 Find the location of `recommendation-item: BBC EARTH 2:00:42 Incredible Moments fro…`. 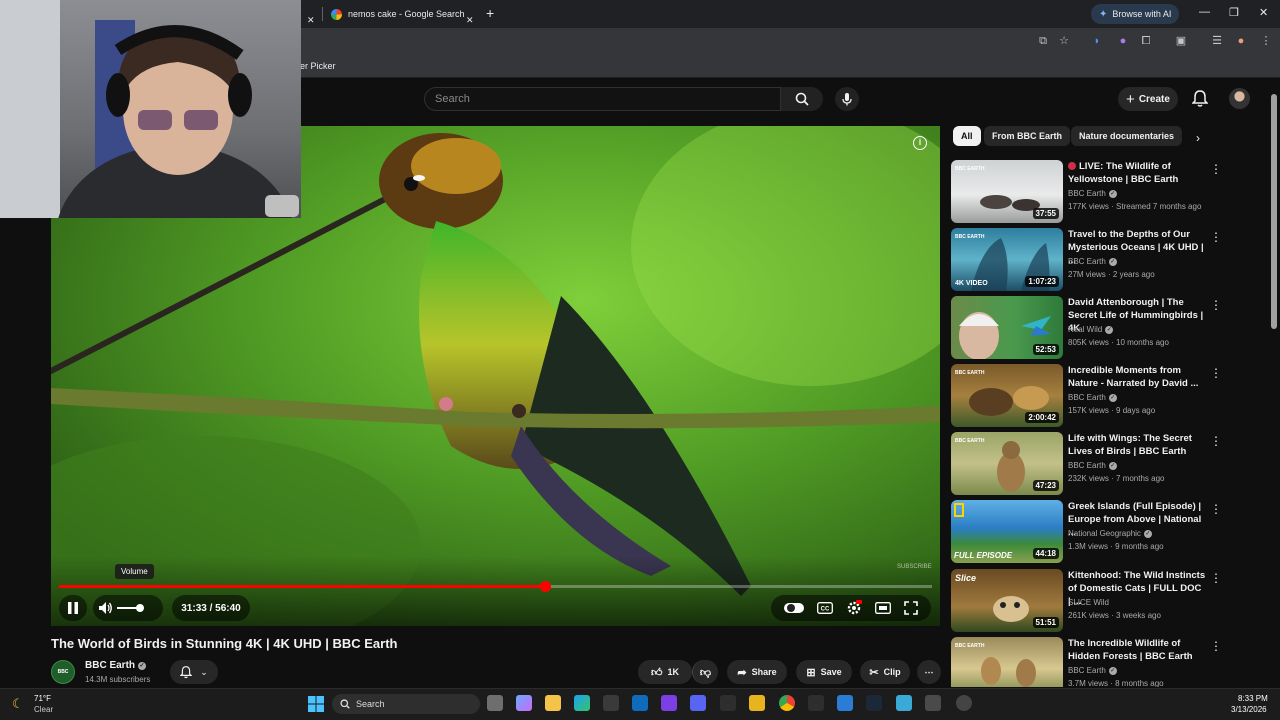

recommendation-item: BBC EARTH 2:00:42 Incredible Moments fro… is located at coordinates (1086, 396).